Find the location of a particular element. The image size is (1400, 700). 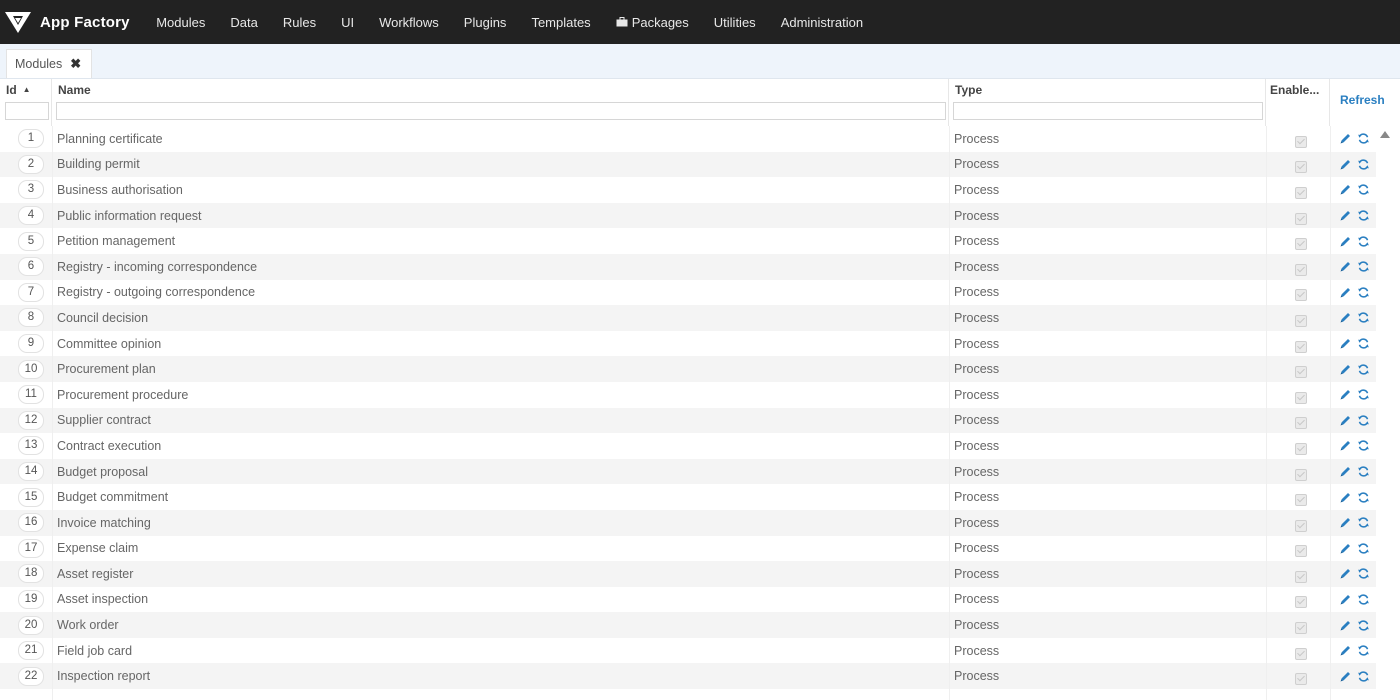

table-row: 16 Invoice matching Process is located at coordinates (688, 522).